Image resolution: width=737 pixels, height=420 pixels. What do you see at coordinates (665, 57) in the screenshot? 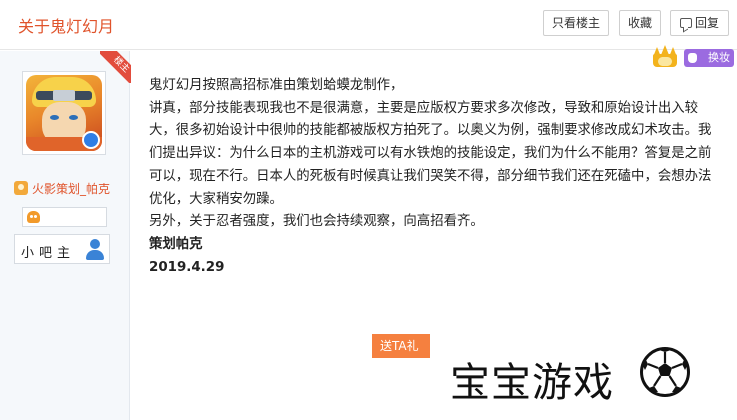
I see `crown-icon` at bounding box center [665, 57].